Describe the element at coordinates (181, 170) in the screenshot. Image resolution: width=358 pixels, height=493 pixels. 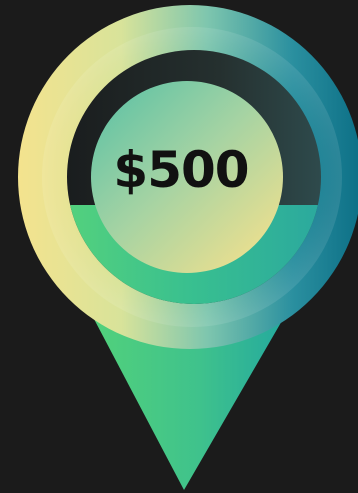
I see `amount-label: $500` at that location.